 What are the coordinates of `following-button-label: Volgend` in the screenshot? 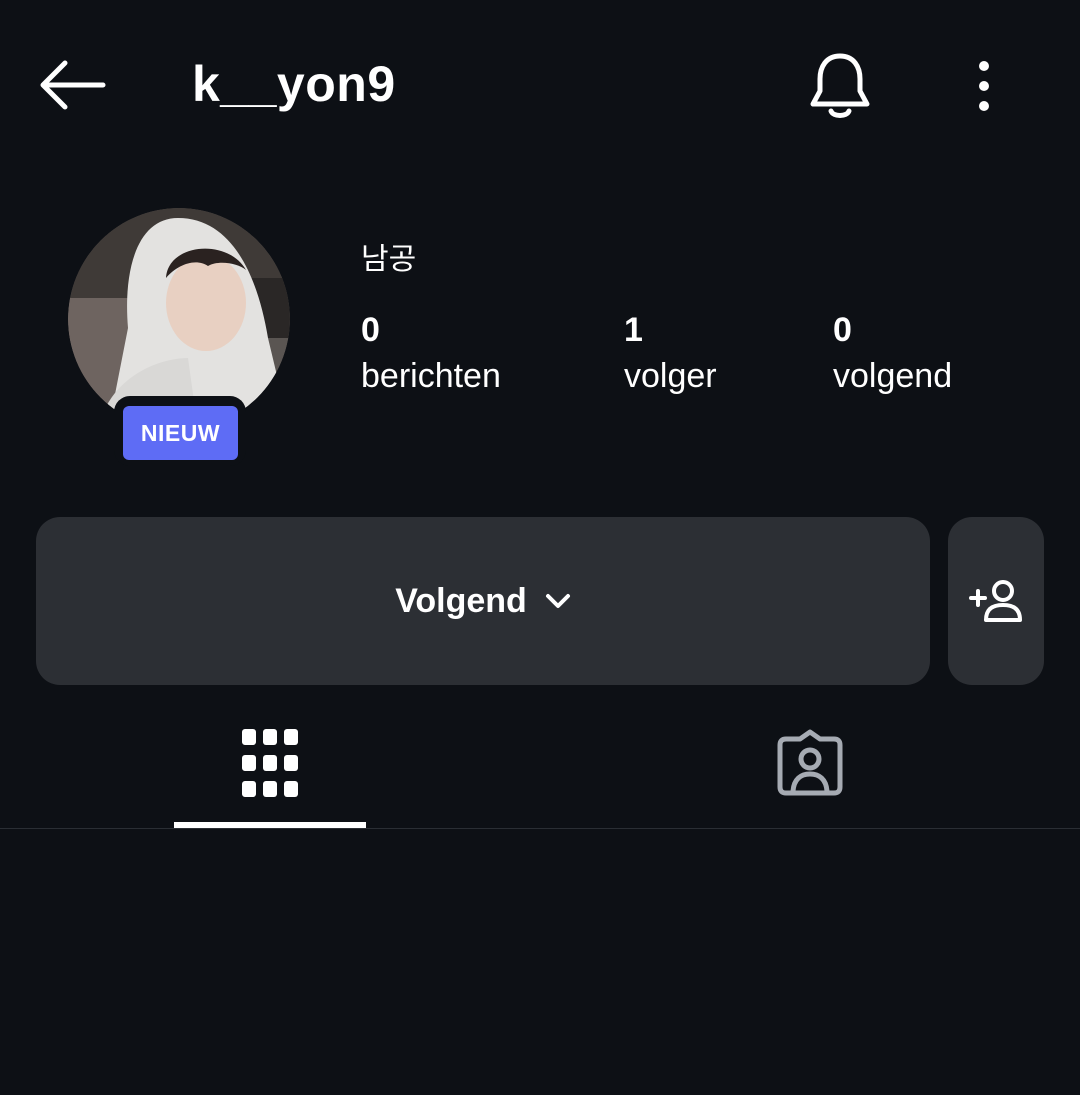 It's located at (461, 600).